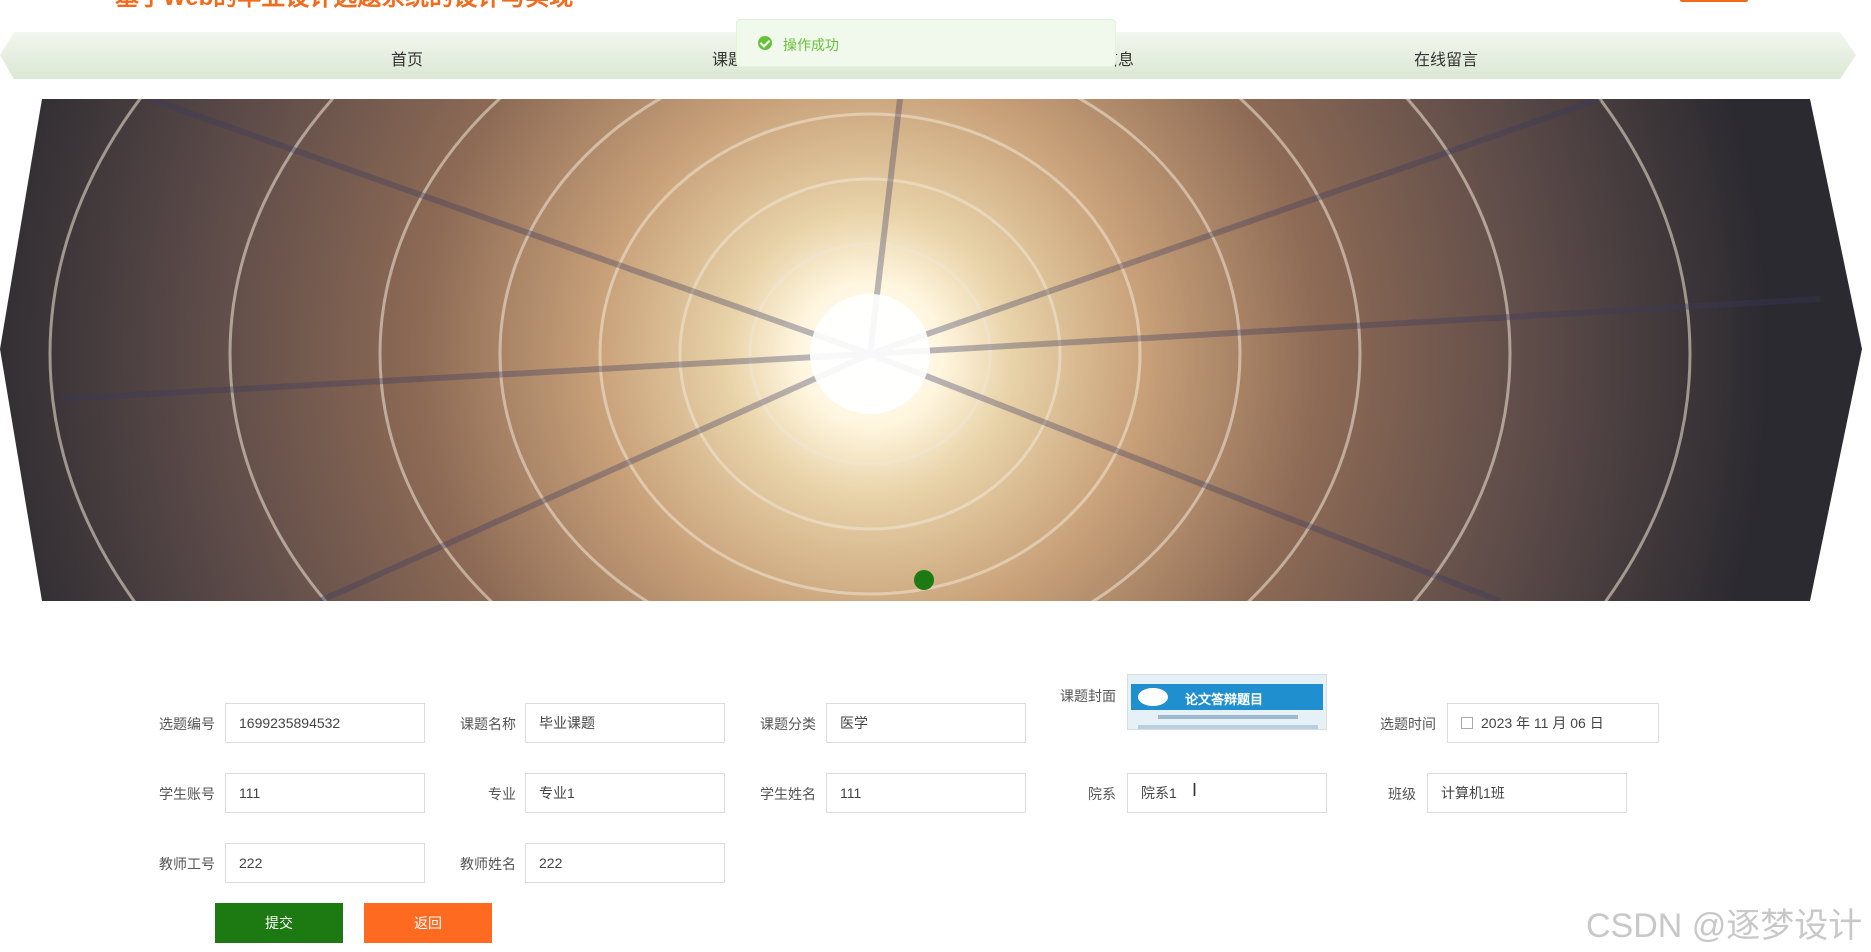  Describe the element at coordinates (1714, 1) in the screenshot. I see `top-right-button` at that location.